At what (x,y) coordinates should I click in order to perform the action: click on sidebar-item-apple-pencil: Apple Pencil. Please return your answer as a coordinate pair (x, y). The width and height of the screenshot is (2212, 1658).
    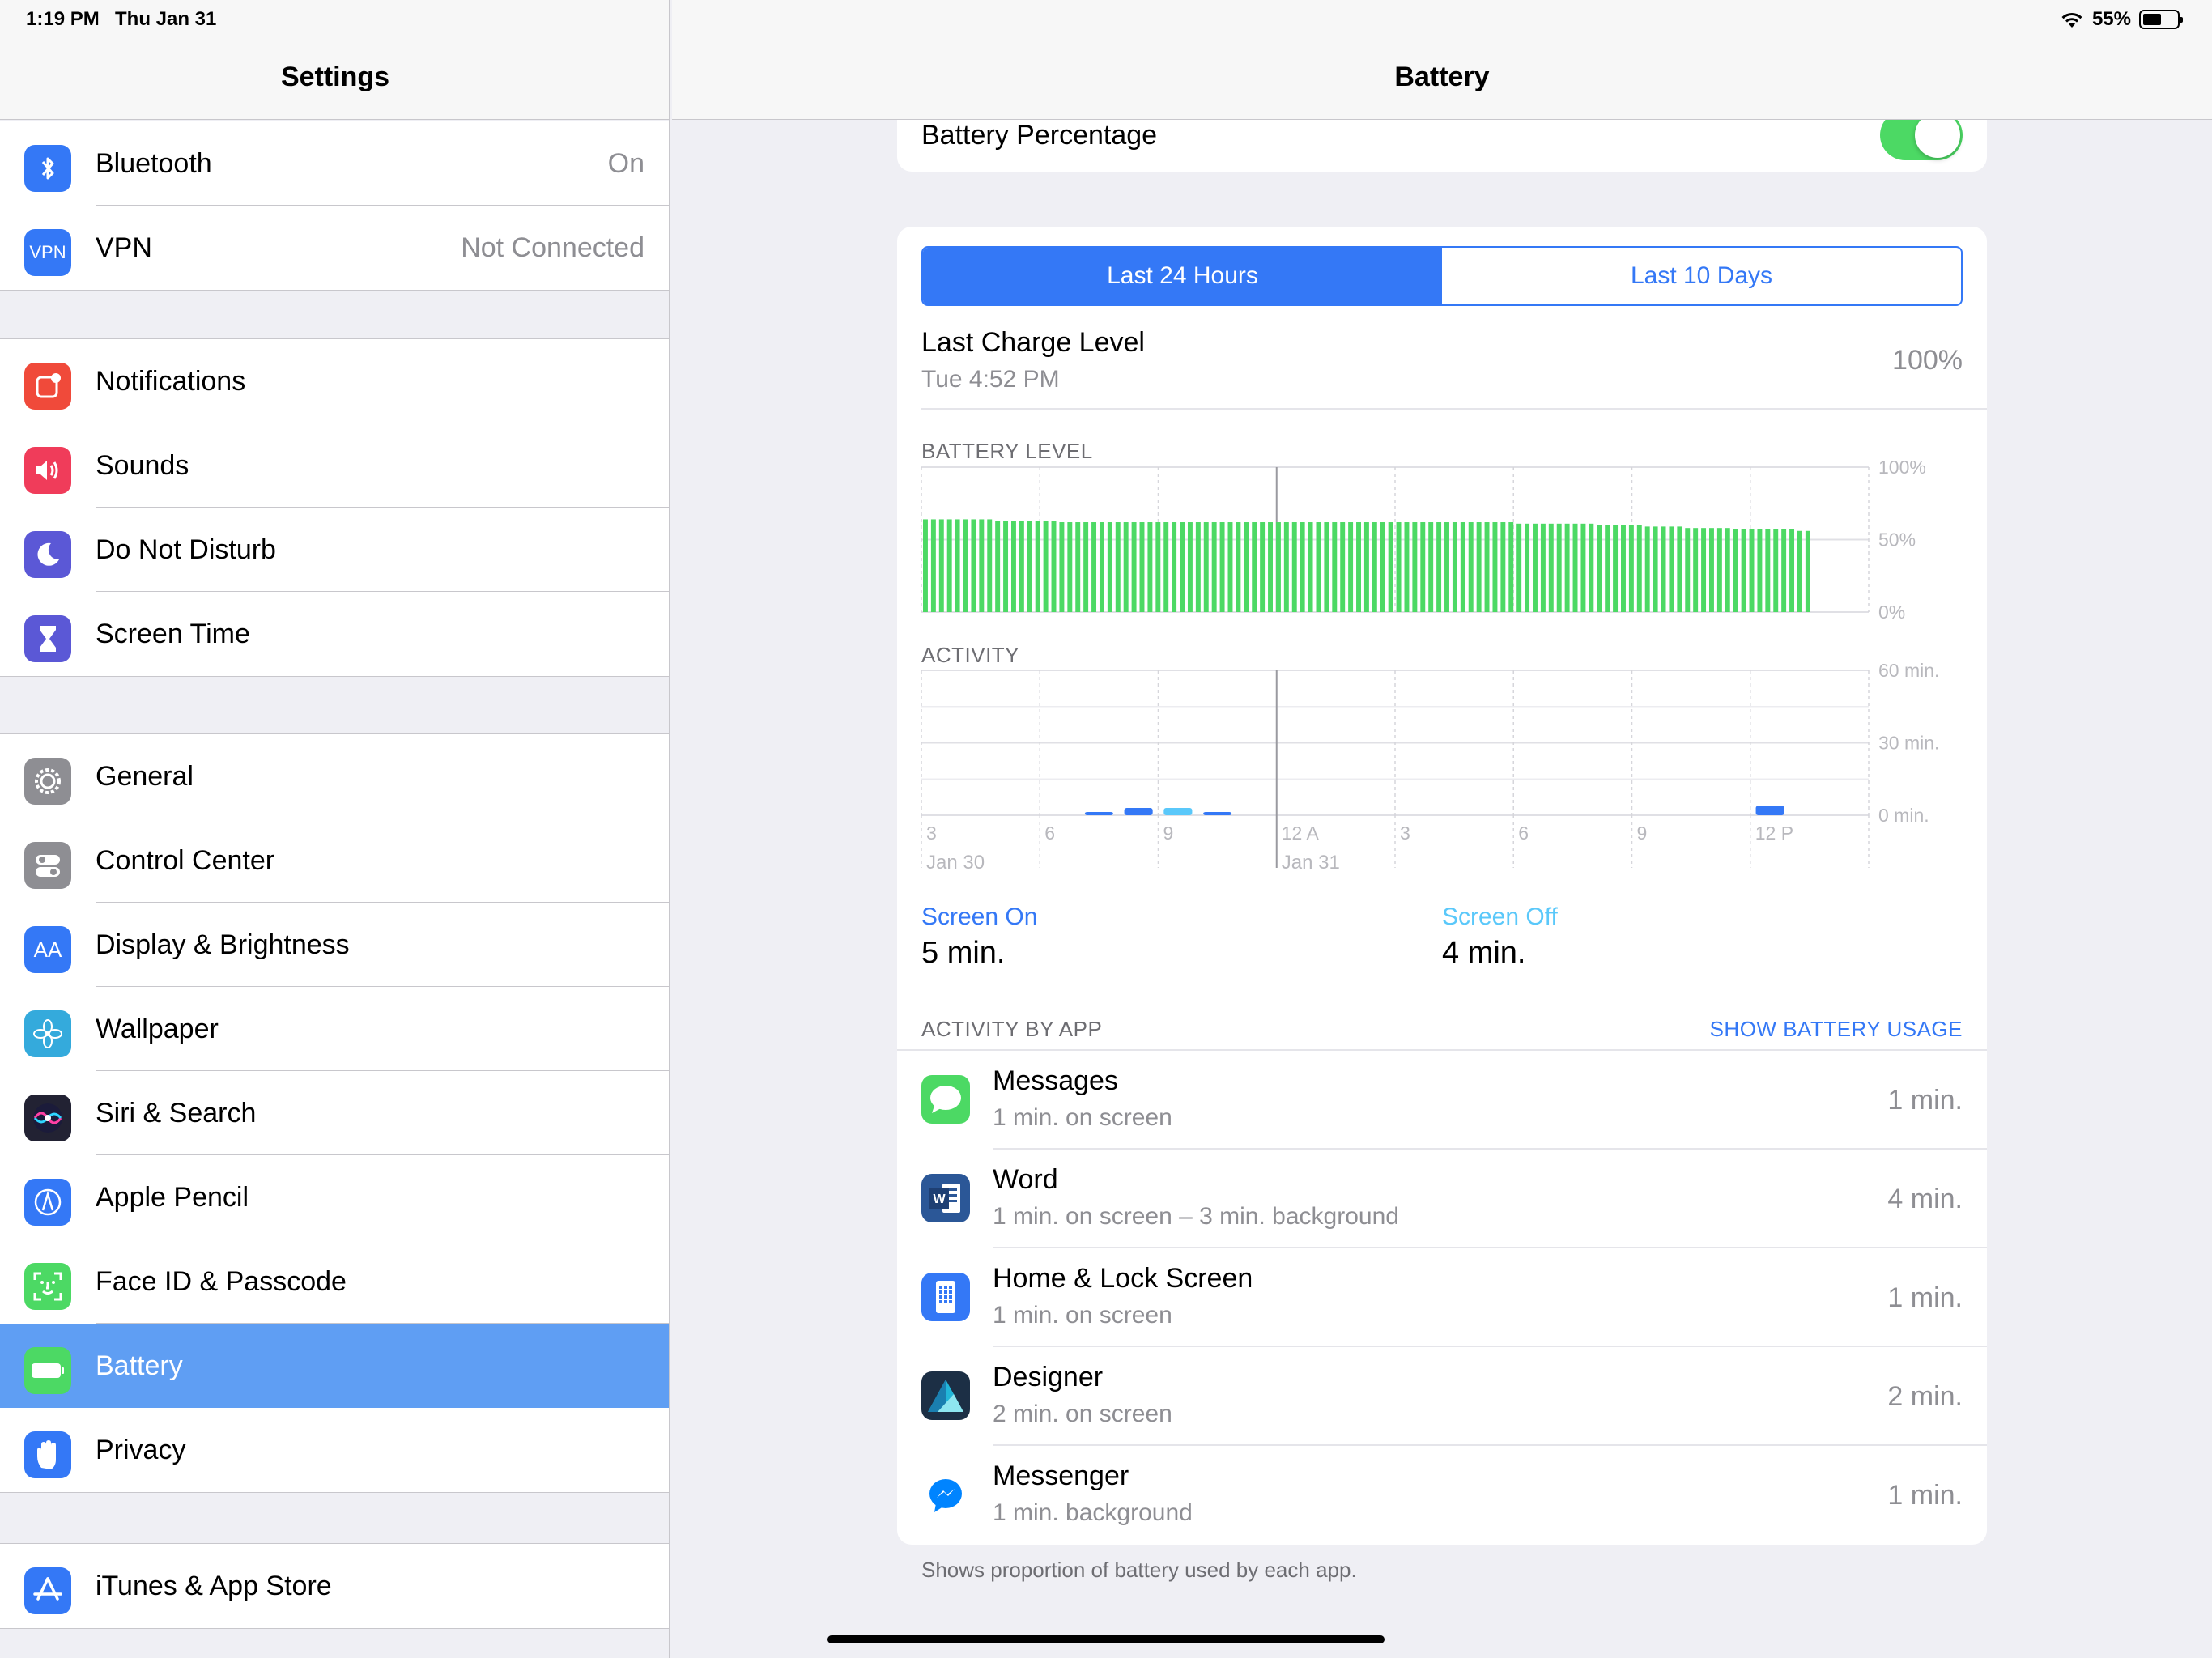
    Looking at the image, I should click on (335, 1197).